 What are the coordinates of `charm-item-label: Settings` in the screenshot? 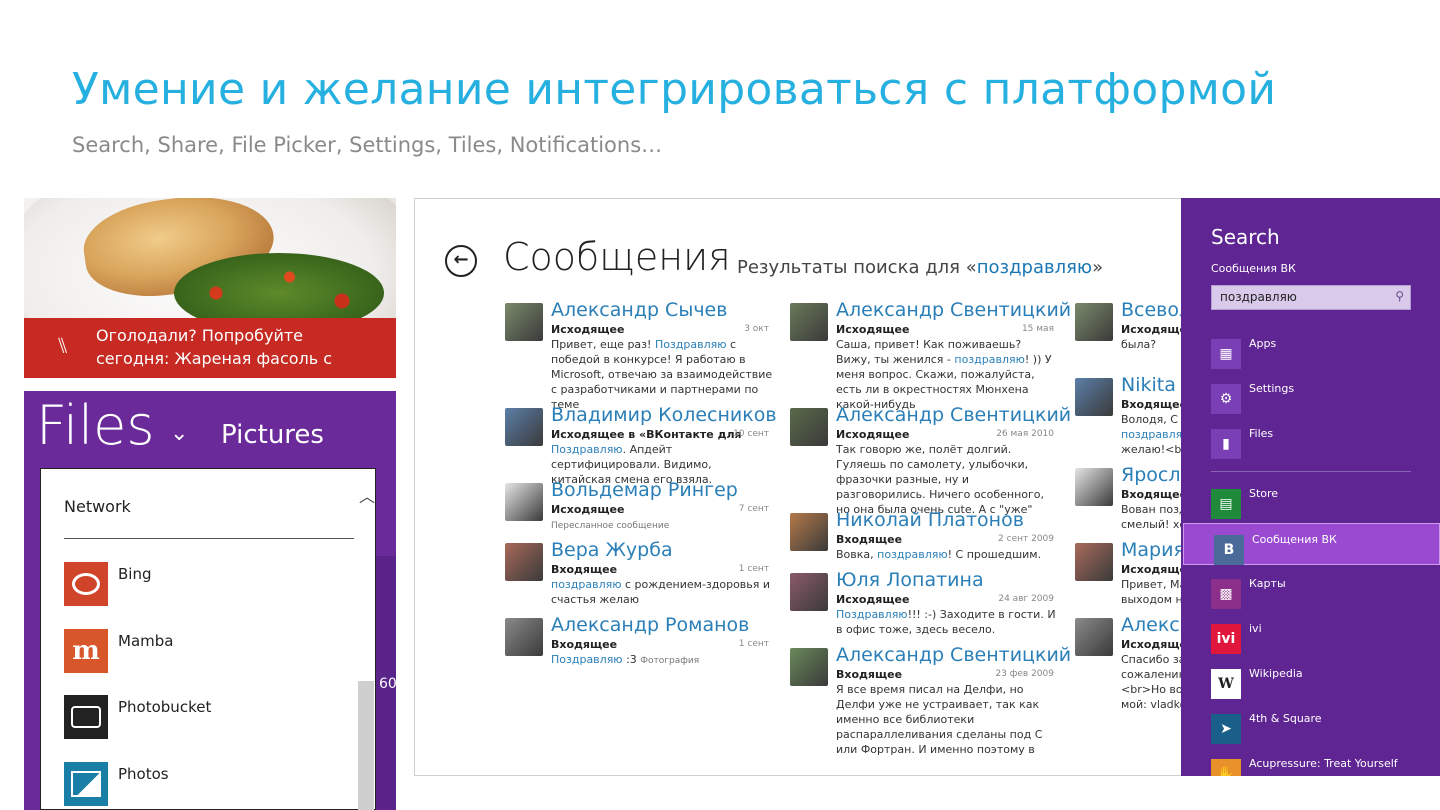 It's located at (1272, 388).